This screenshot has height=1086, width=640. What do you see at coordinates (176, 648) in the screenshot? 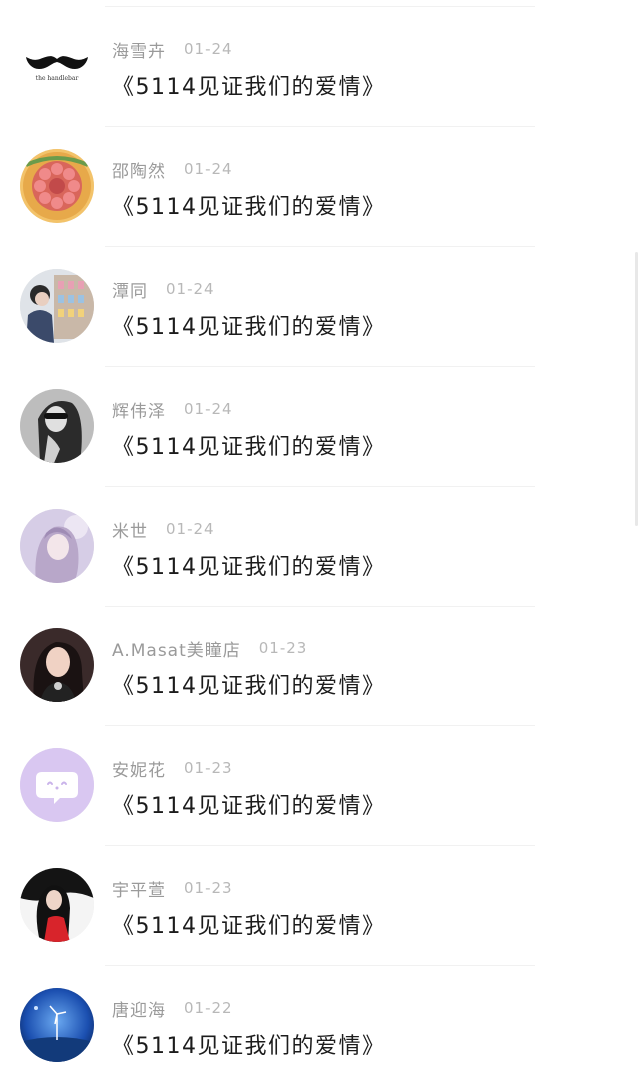
I see `username: A.Masat美瞳店` at bounding box center [176, 648].